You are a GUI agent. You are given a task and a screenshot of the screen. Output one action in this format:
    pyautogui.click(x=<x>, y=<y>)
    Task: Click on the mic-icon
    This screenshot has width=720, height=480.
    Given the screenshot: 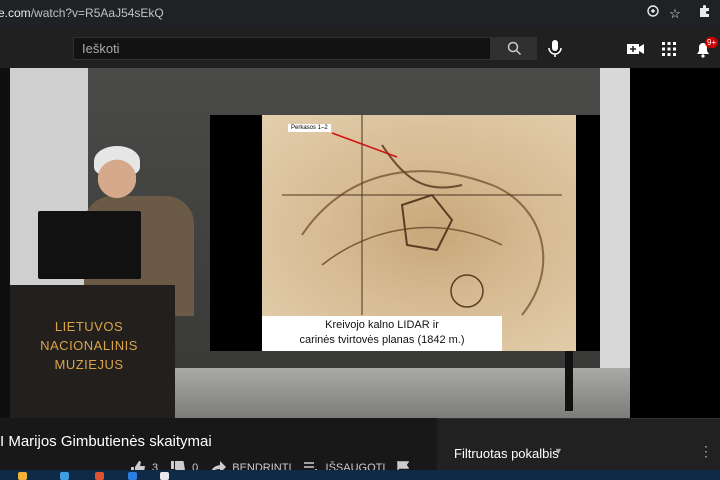 What is the action you would take?
    pyautogui.click(x=555, y=48)
    